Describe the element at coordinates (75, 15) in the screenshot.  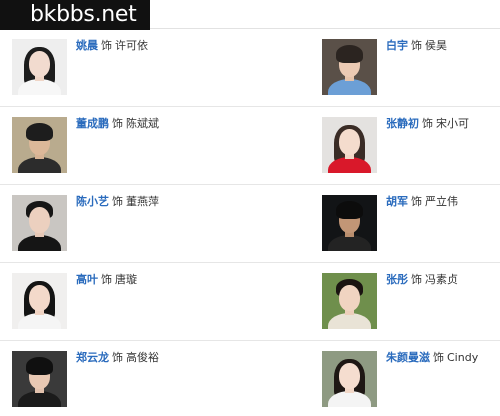
I see `site-watermark: bkbbs.net` at that location.